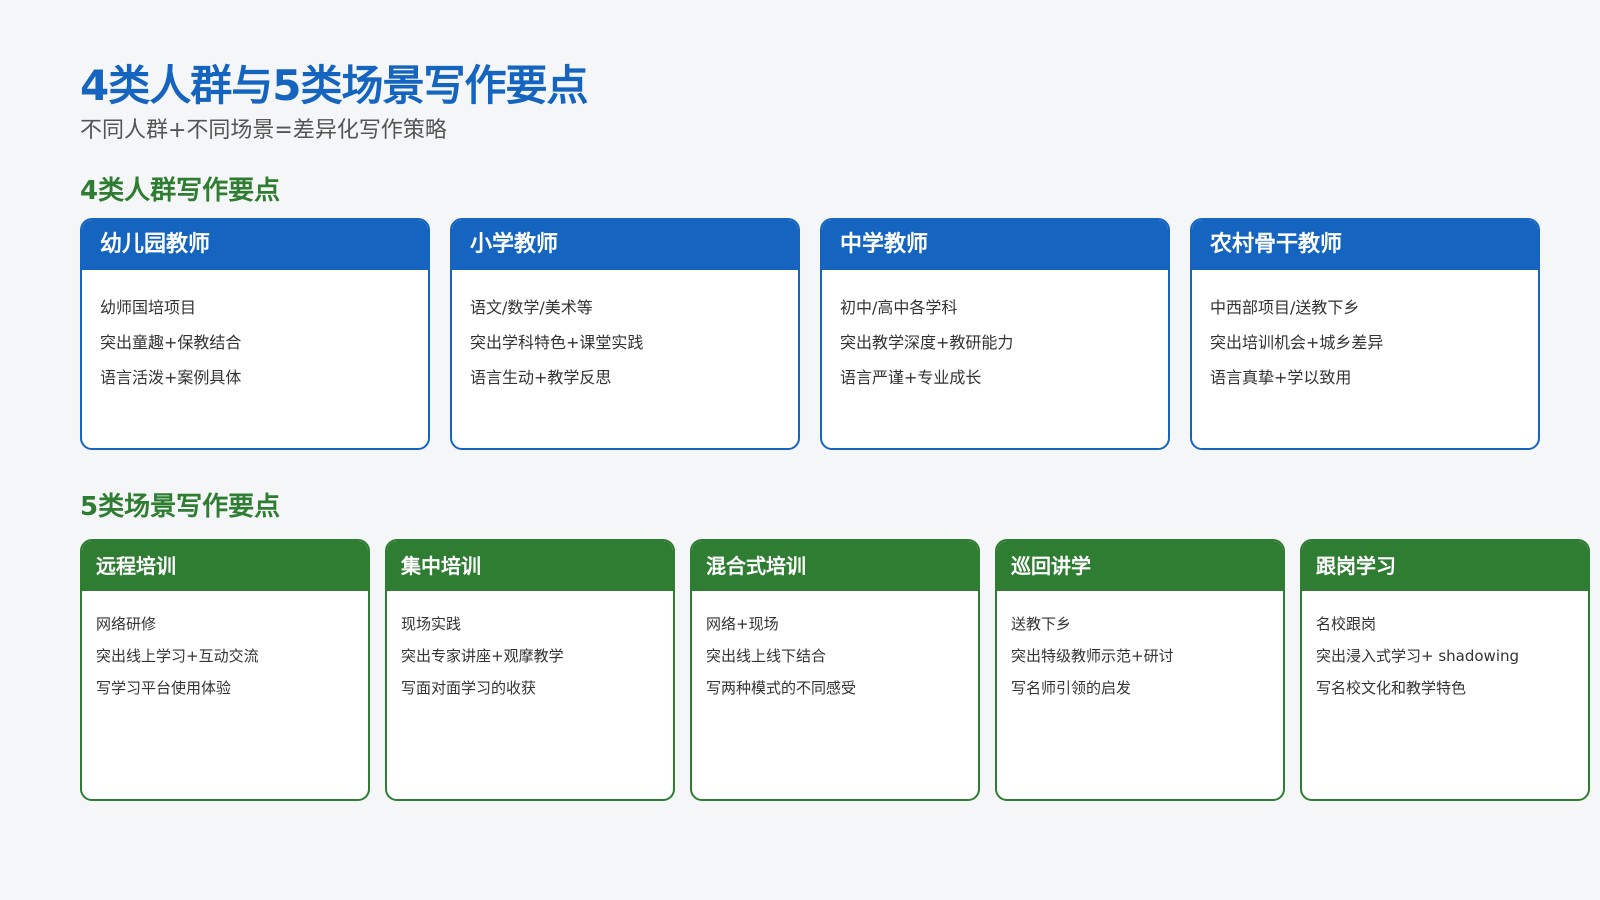 The width and height of the screenshot is (1600, 900). What do you see at coordinates (1297, 342) in the screenshot?
I see `card-line: 突出培训机会+城乡差异` at bounding box center [1297, 342].